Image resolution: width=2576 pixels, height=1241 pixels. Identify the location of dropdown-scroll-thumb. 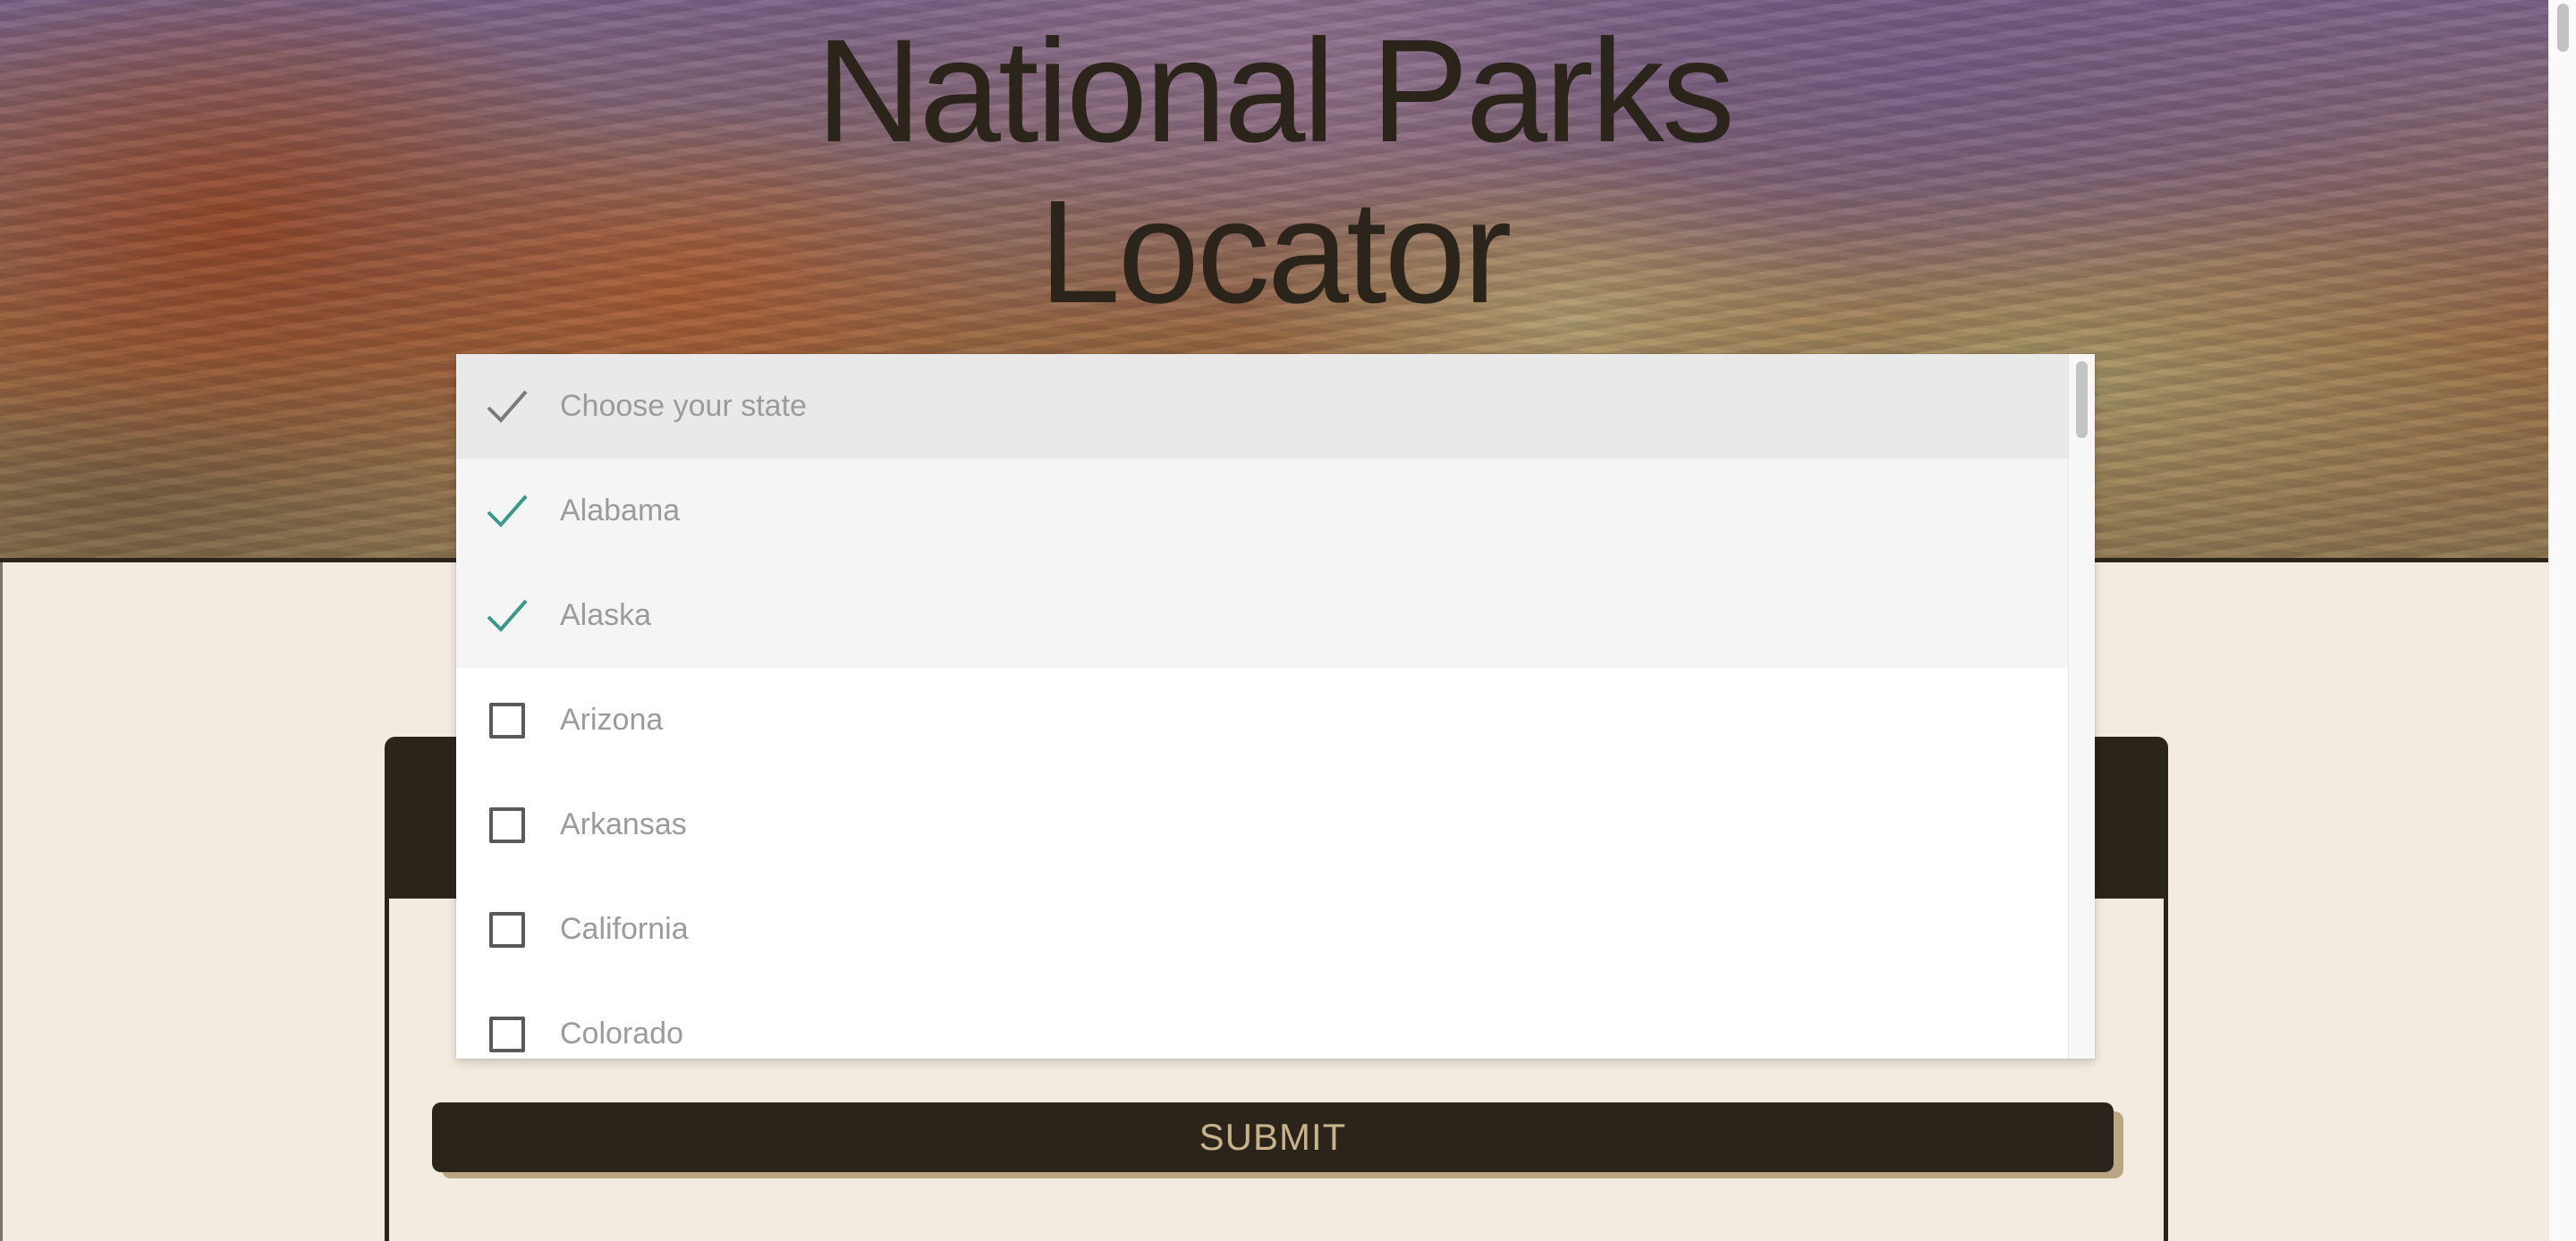
(2082, 399).